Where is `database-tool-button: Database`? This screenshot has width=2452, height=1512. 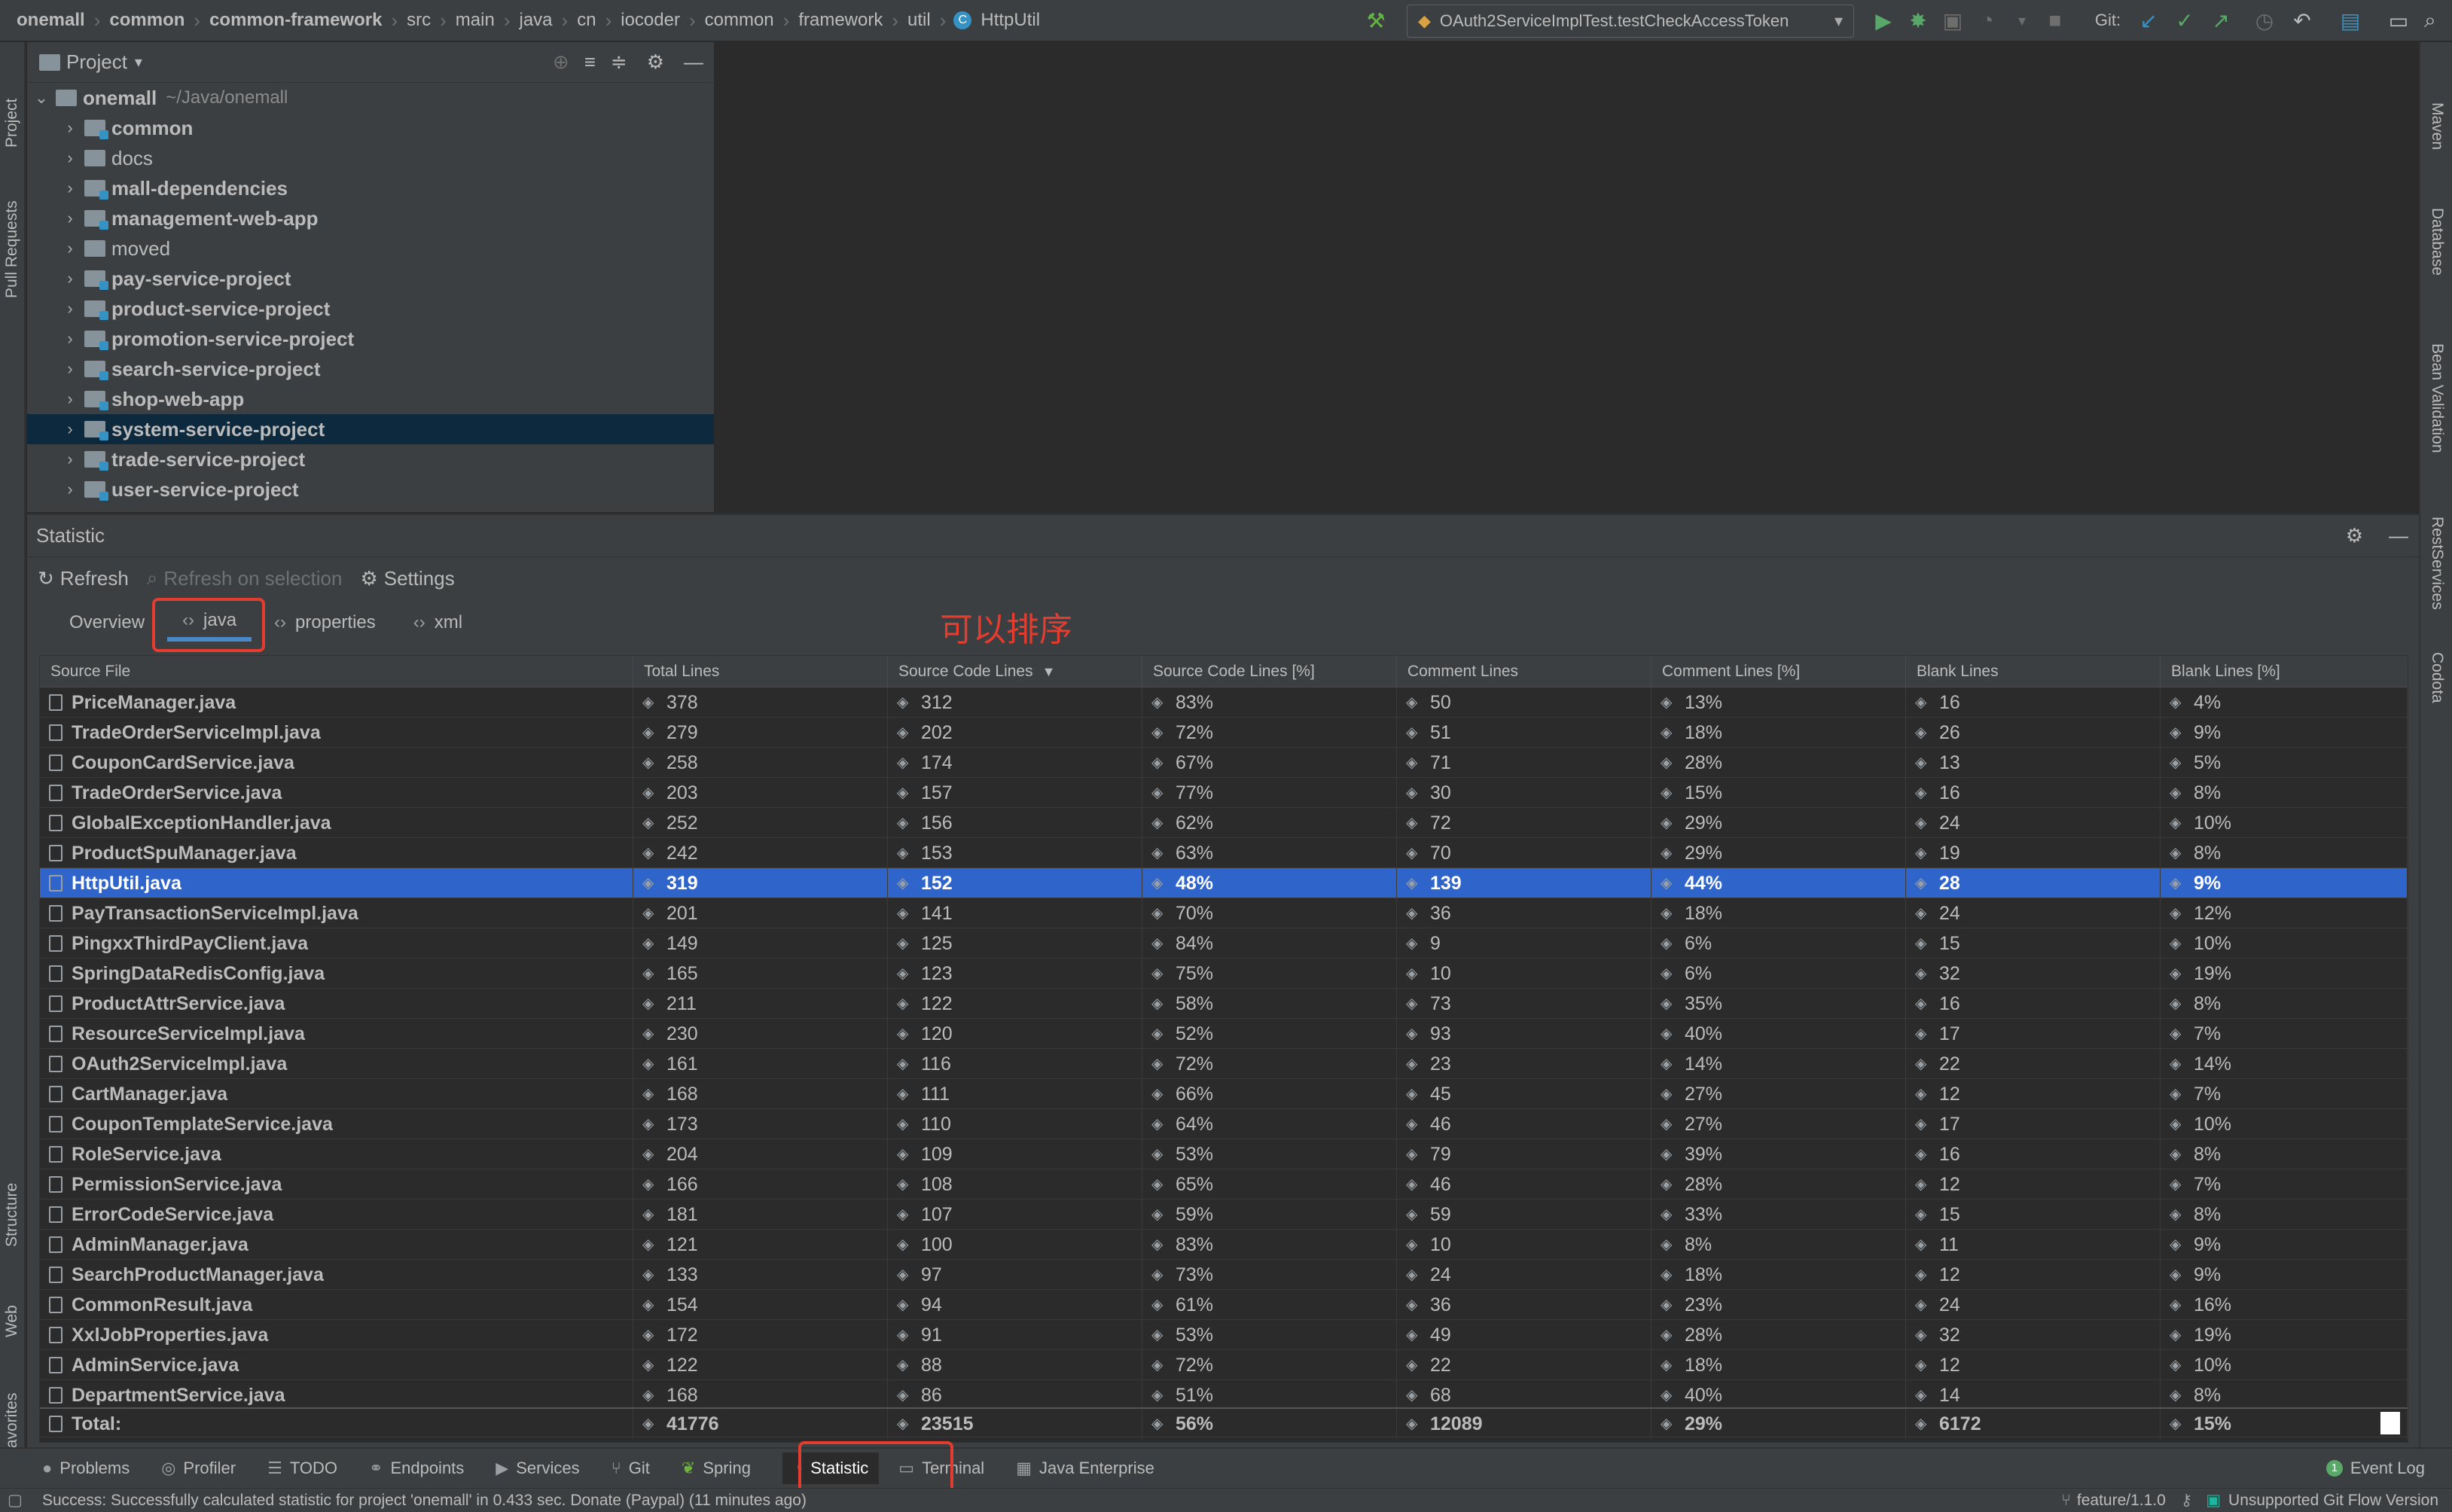
database-tool-button: Database is located at coordinates (2437, 242).